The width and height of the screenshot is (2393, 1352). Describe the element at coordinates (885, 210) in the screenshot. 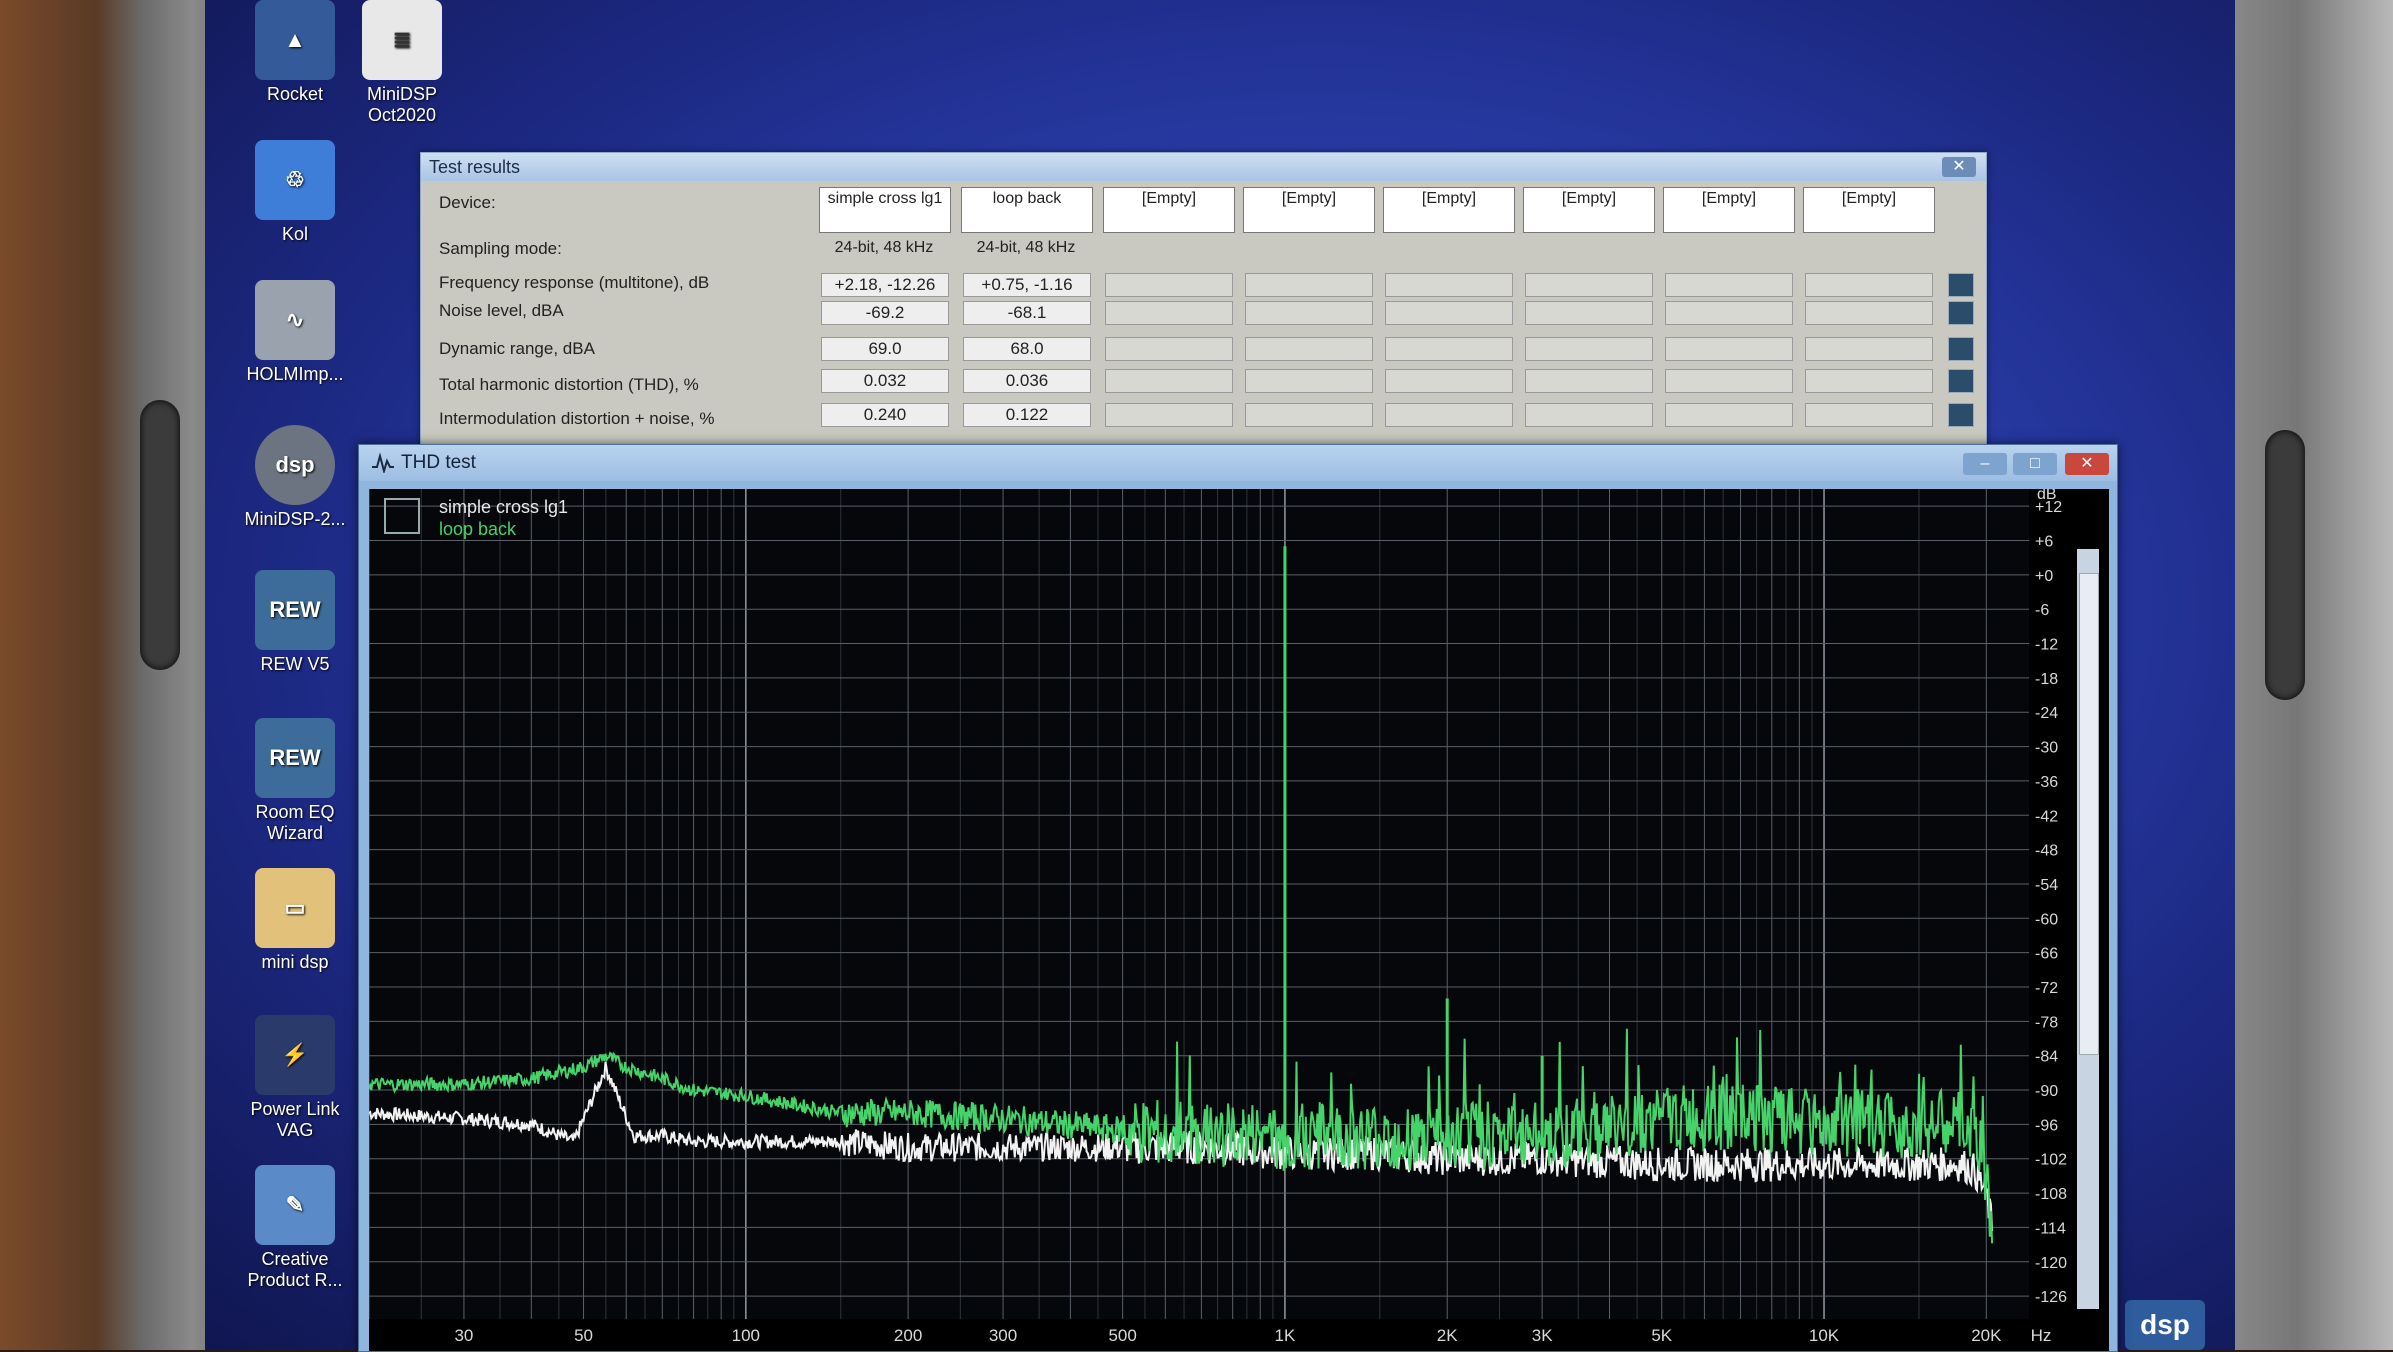

I see `device-header-1: simple cross lg1` at that location.